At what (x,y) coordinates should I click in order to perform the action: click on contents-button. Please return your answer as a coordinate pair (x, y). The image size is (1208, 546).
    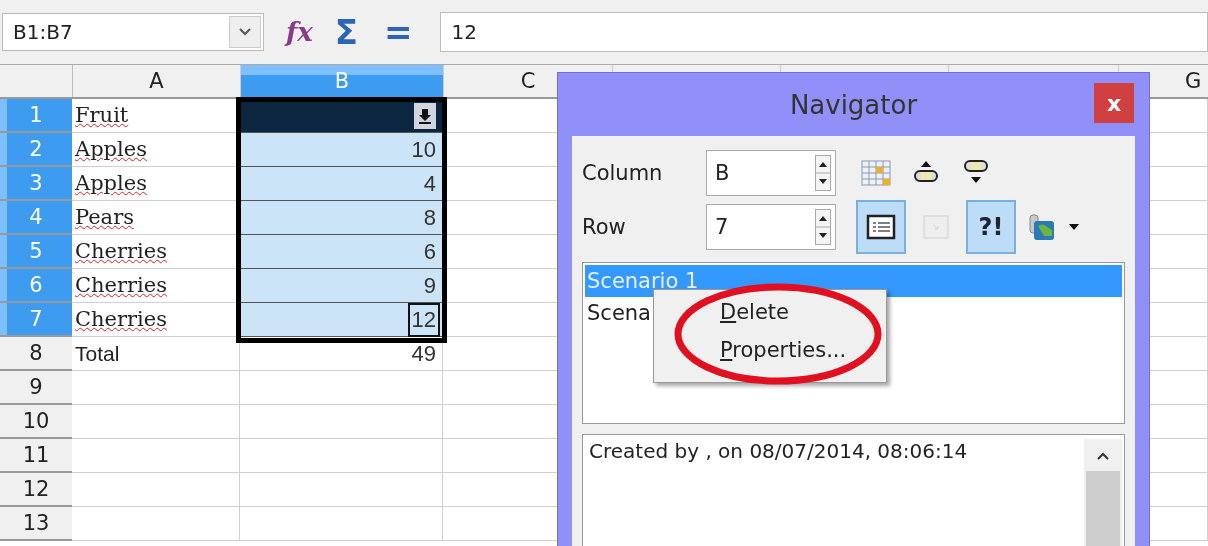
    Looking at the image, I should click on (881, 227).